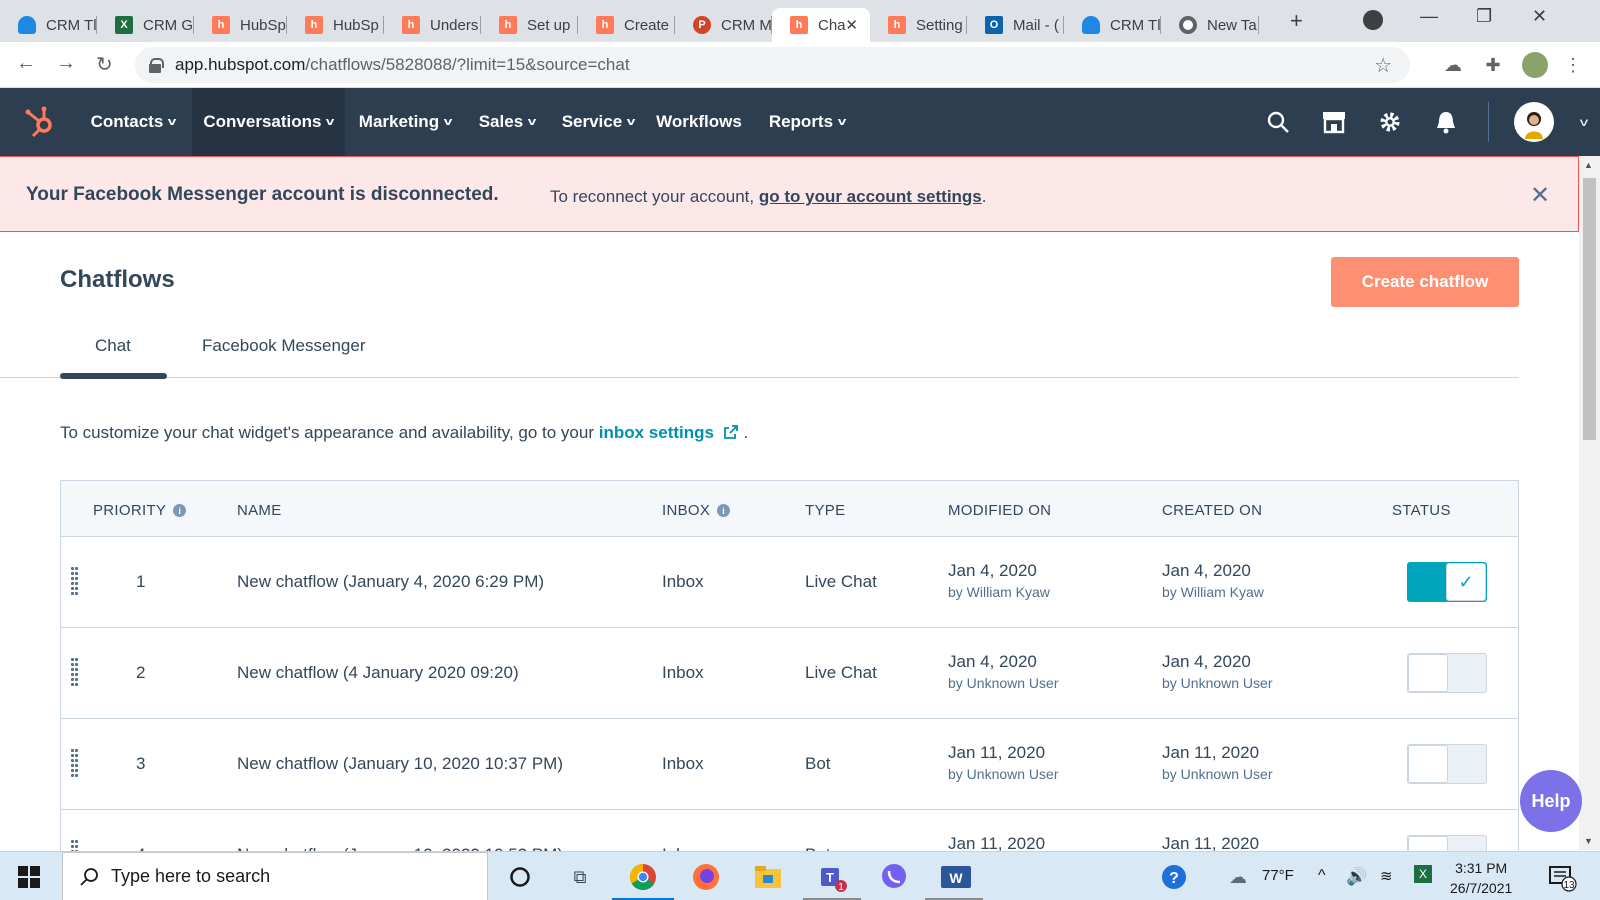  I want to click on page-scrollbar: ▲ ▼, so click(1589, 503).